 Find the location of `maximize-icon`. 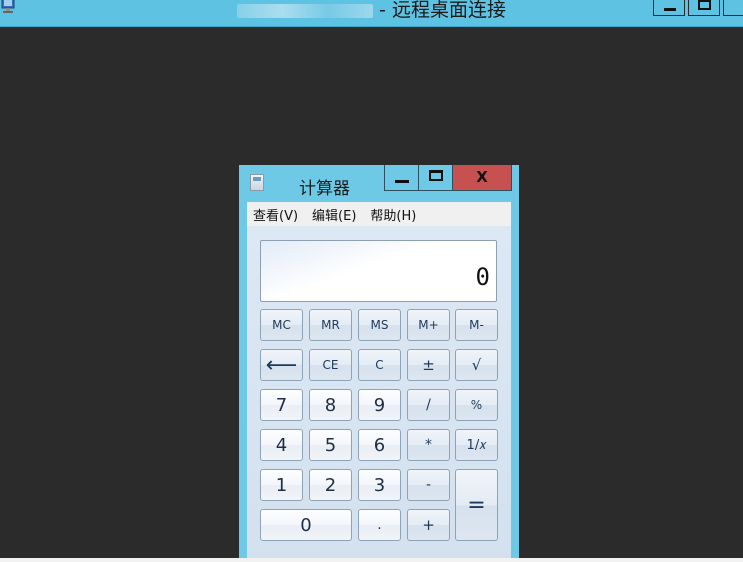

maximize-icon is located at coordinates (435, 175).